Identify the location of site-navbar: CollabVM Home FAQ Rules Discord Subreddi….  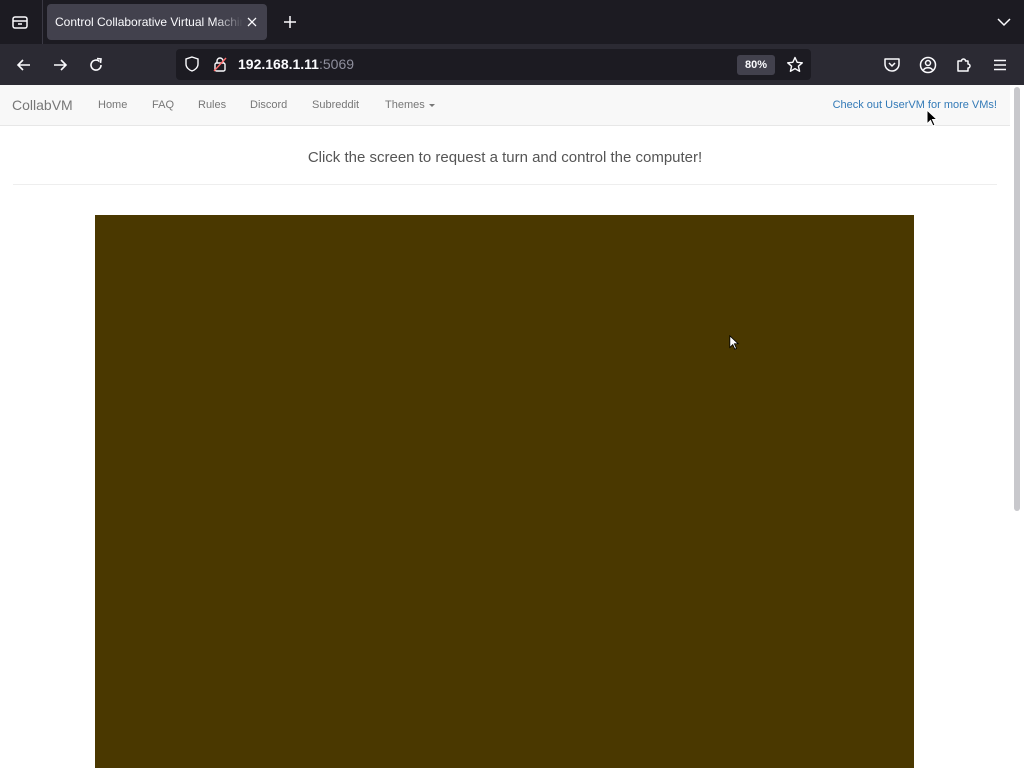
(505, 105).